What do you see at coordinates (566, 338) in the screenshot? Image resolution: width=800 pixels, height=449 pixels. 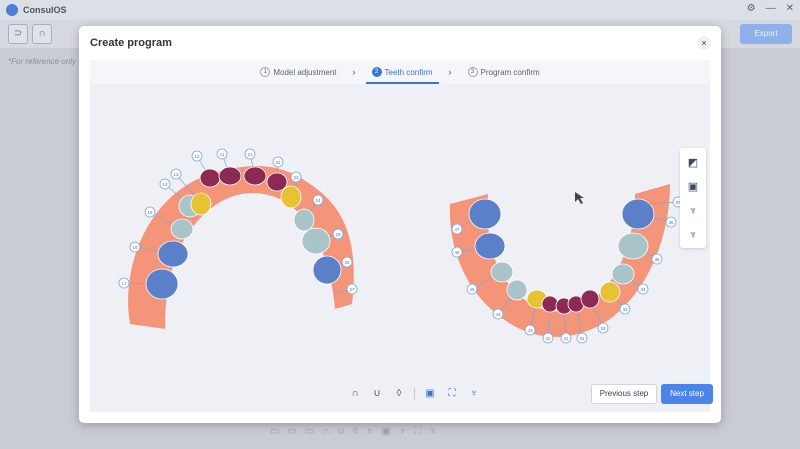 I see `tooth-number-label: 41` at bounding box center [566, 338].